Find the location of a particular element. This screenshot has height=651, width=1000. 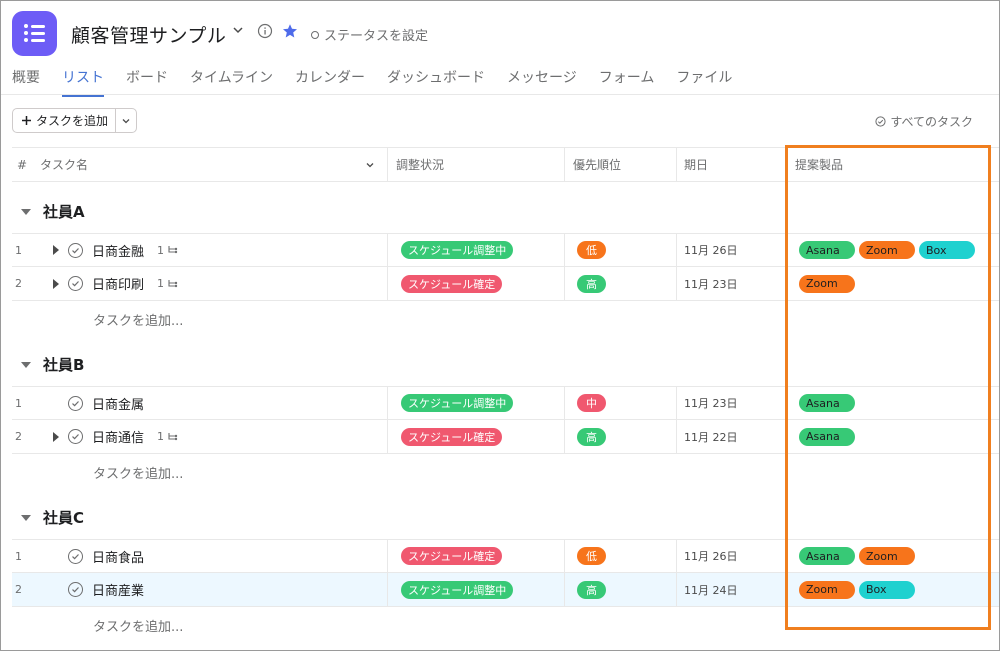

info-icon is located at coordinates (265, 31).